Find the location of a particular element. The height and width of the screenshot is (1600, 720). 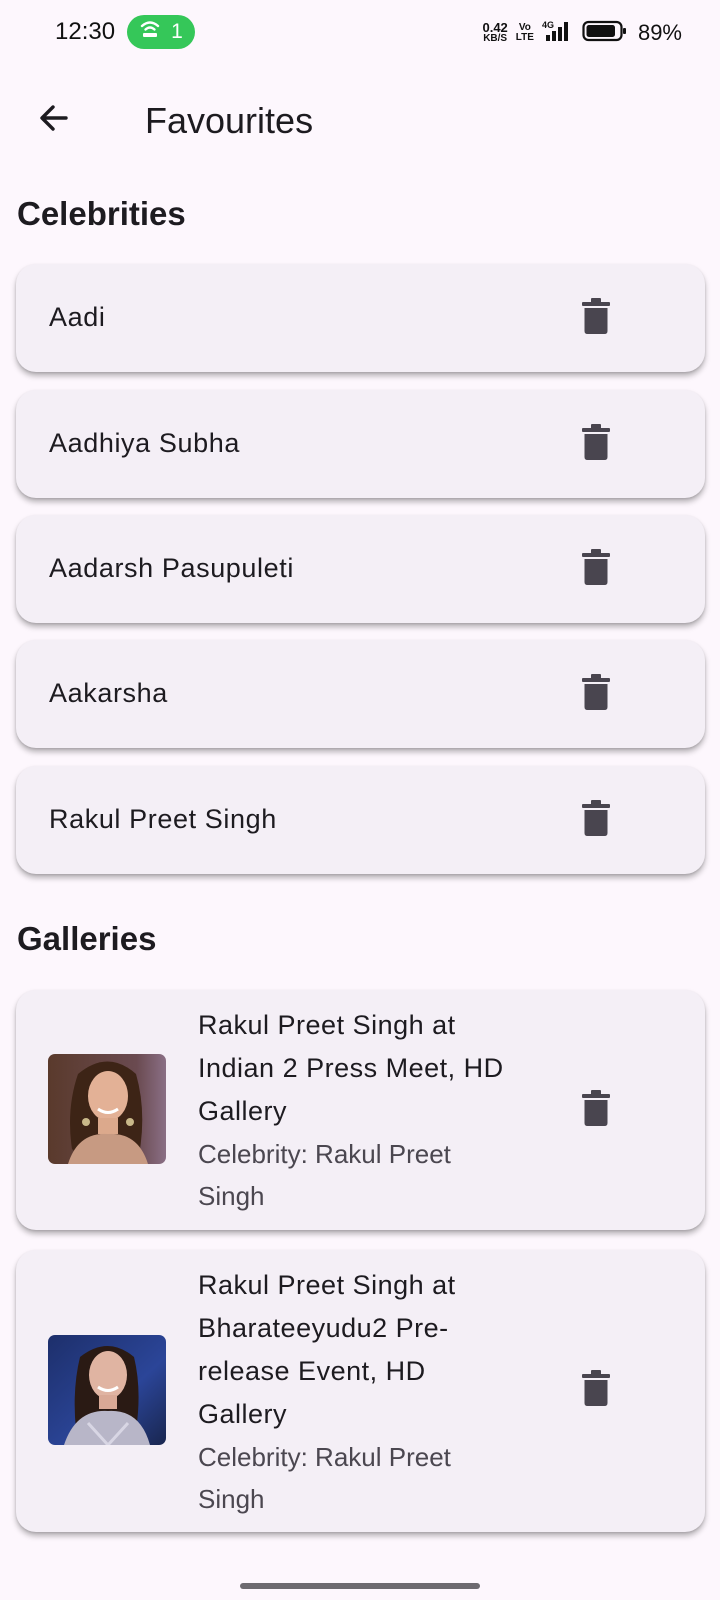

network-speed-unit: KB/S is located at coordinates (495, 38).